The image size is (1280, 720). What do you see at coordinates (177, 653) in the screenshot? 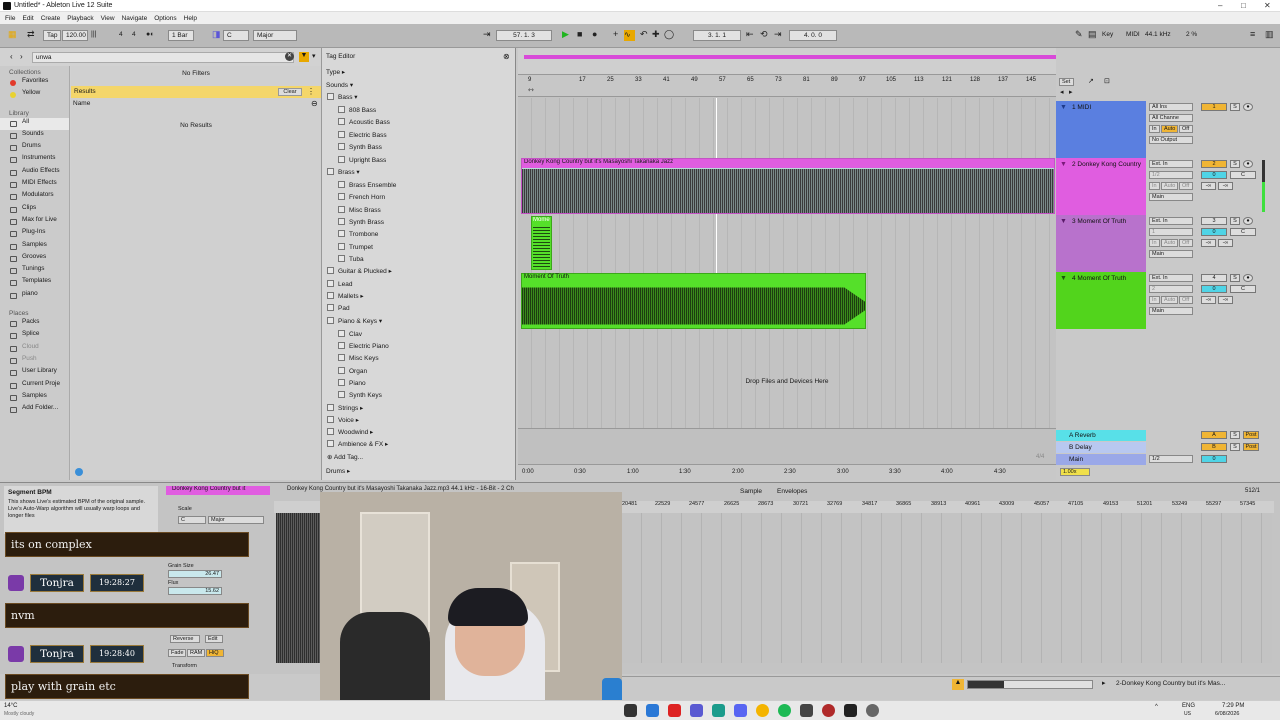
I see `fade-button: Fade` at bounding box center [177, 653].